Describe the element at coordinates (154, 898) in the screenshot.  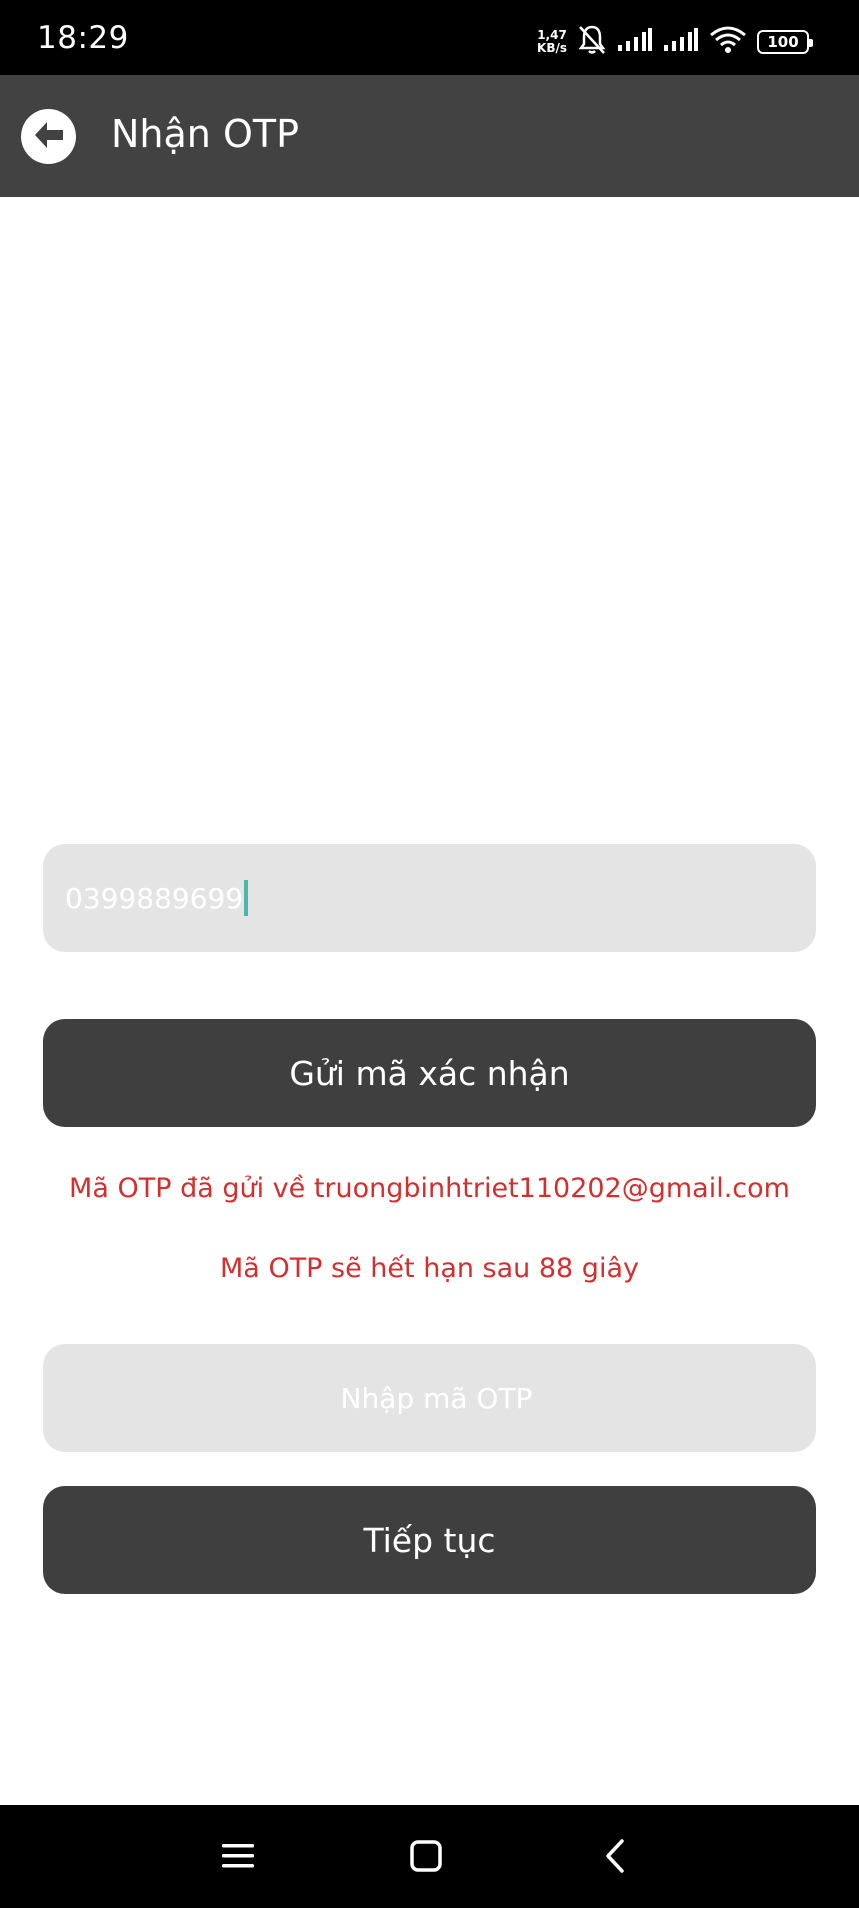
I see `phone-input-value: 0399889699` at that location.